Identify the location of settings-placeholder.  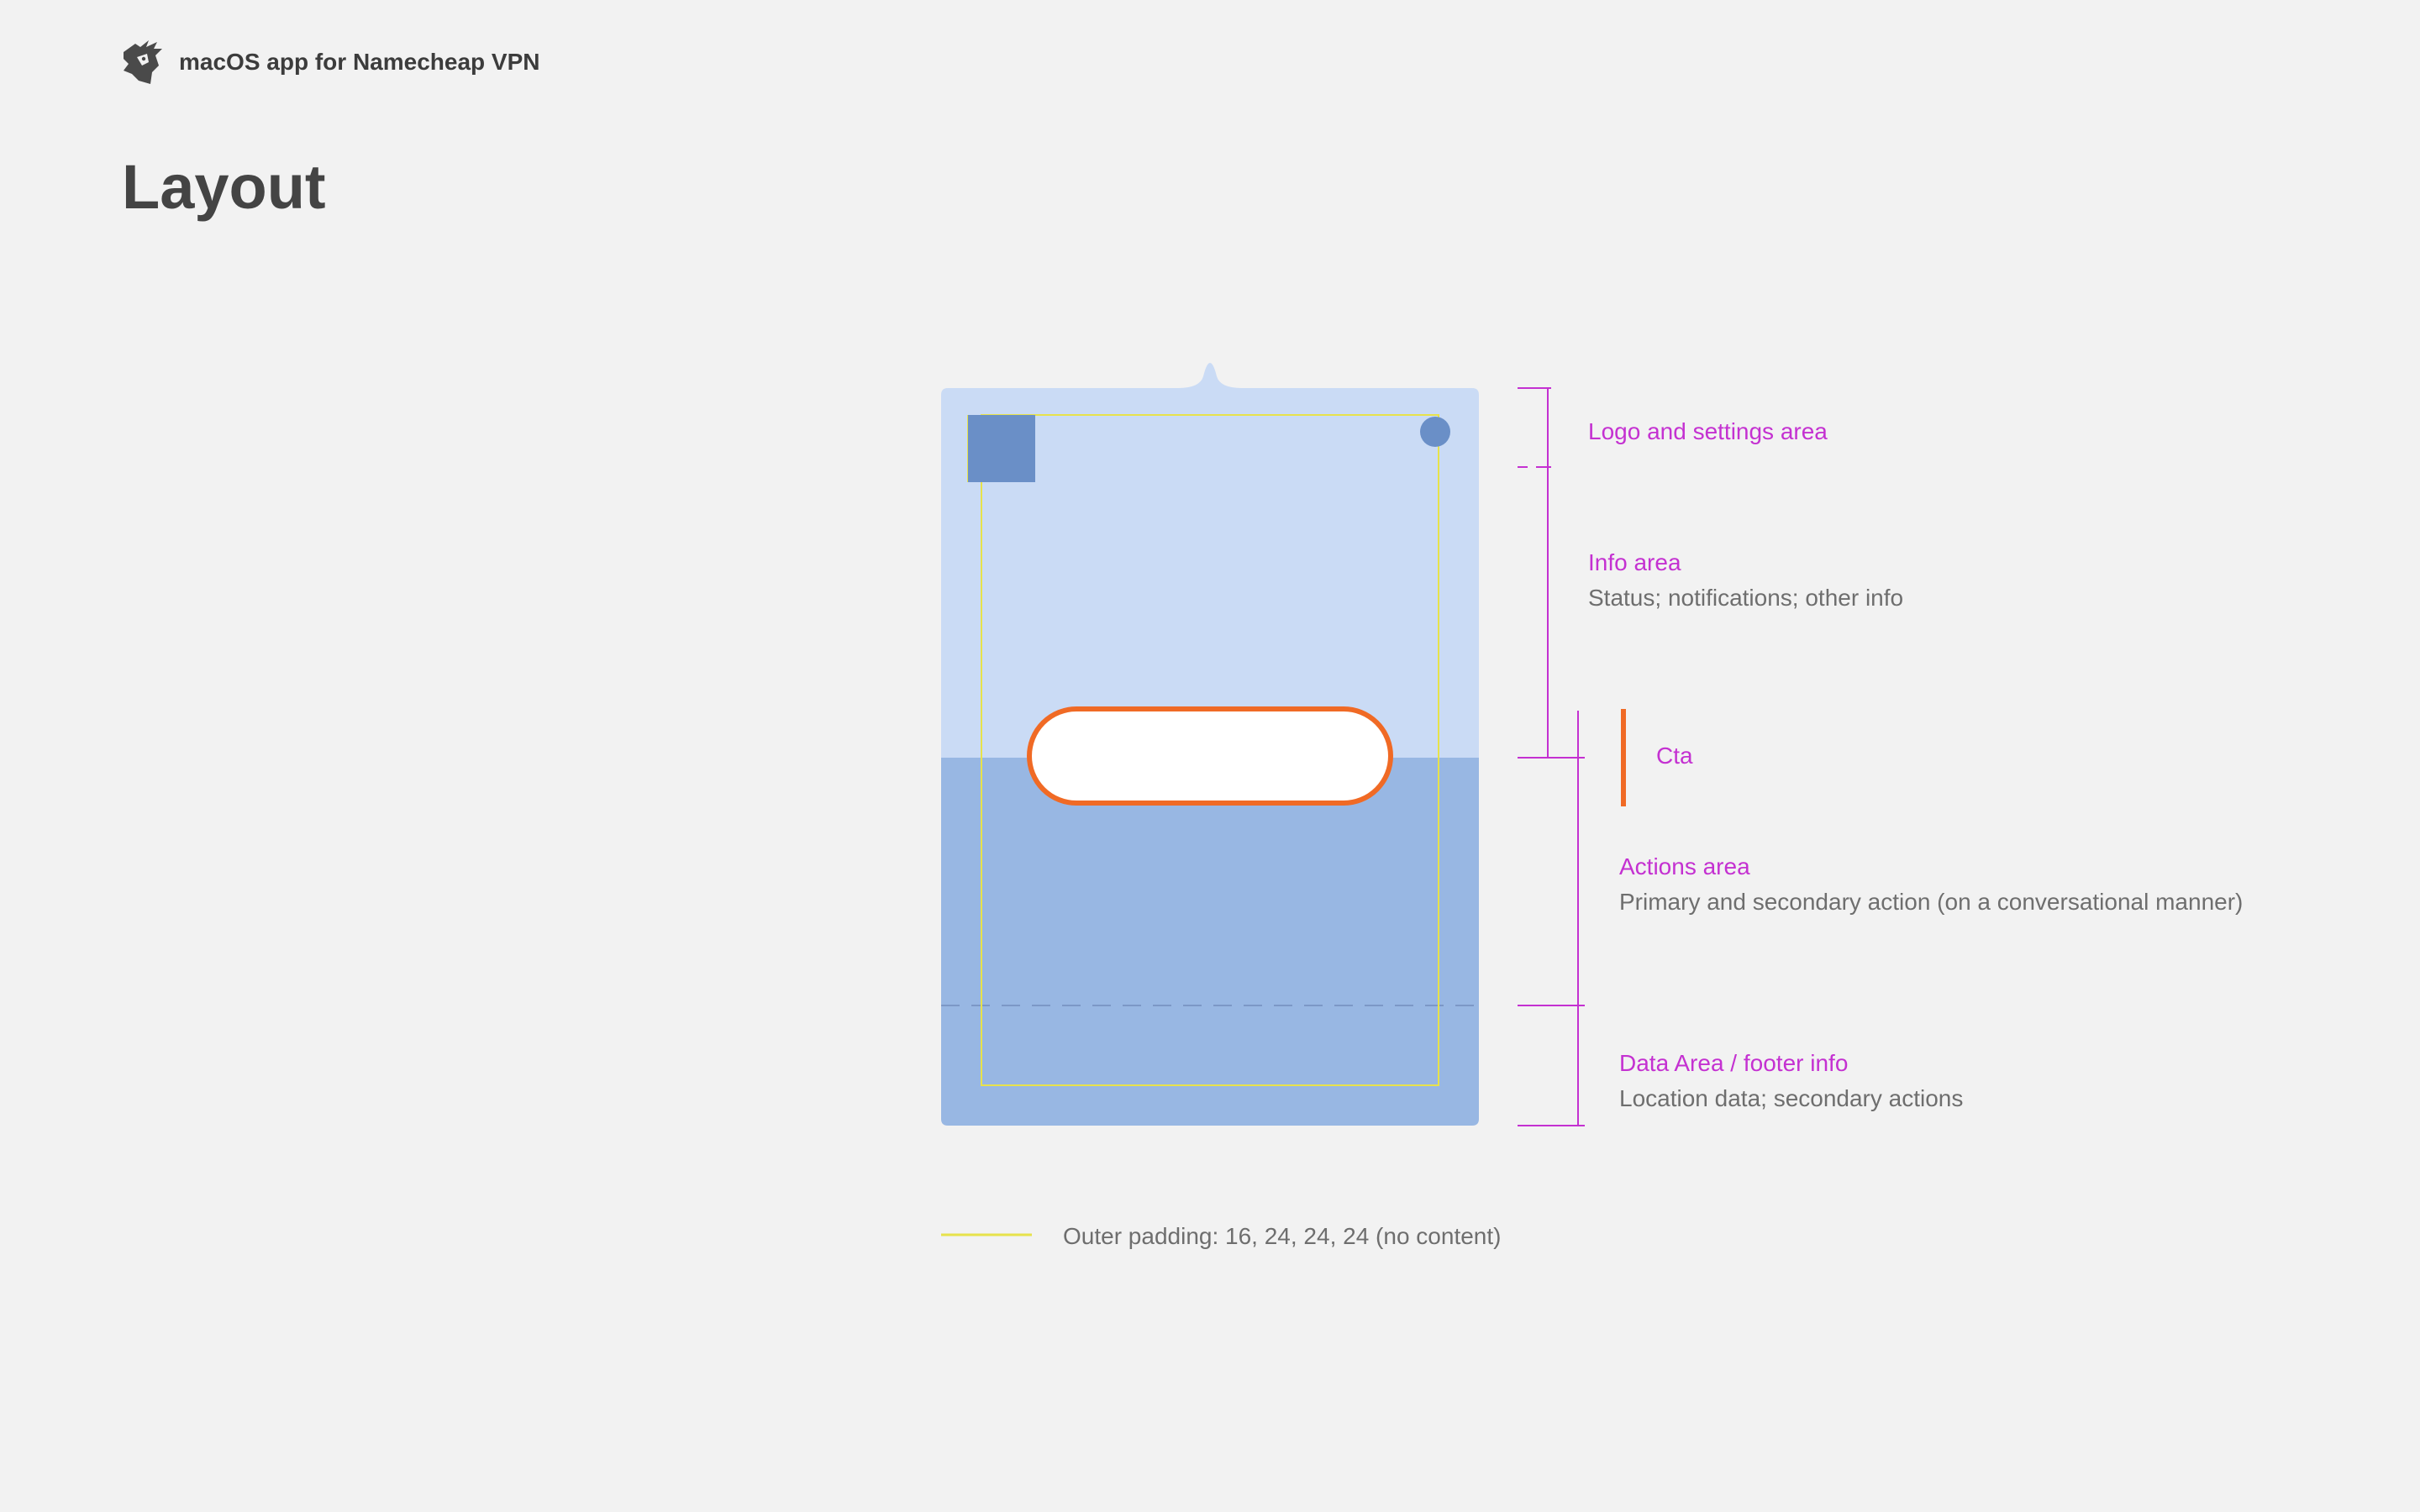
(1435, 432).